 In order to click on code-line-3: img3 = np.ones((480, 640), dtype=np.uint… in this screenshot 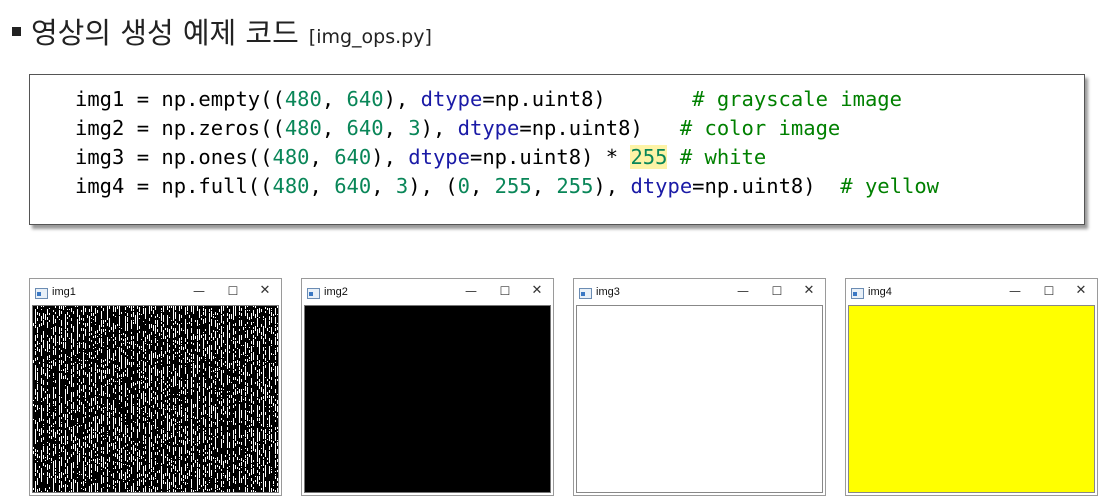, I will do `click(420, 157)`.